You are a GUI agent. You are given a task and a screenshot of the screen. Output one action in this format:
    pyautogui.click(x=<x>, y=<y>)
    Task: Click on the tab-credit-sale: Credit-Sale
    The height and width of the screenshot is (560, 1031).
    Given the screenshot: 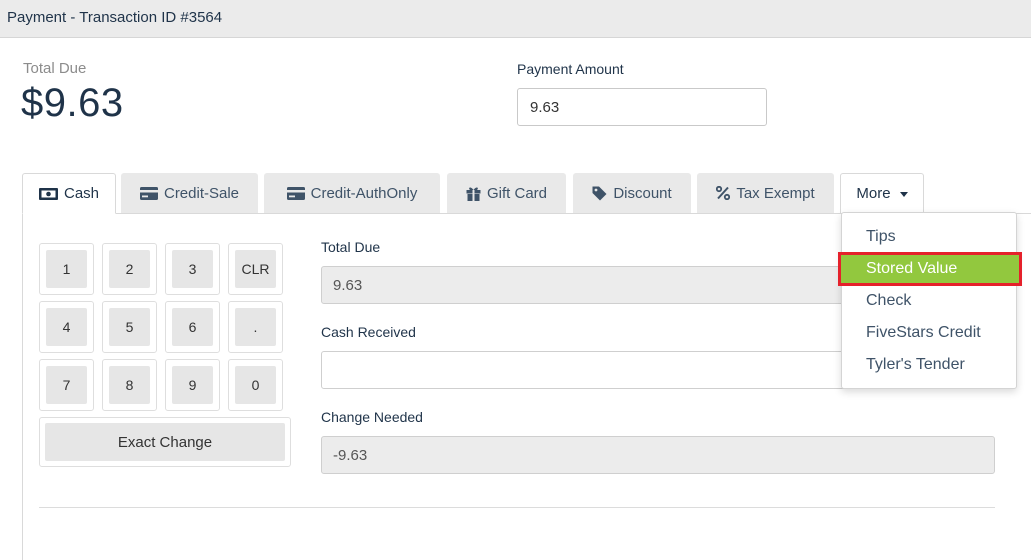 What is the action you would take?
    pyautogui.click(x=189, y=193)
    